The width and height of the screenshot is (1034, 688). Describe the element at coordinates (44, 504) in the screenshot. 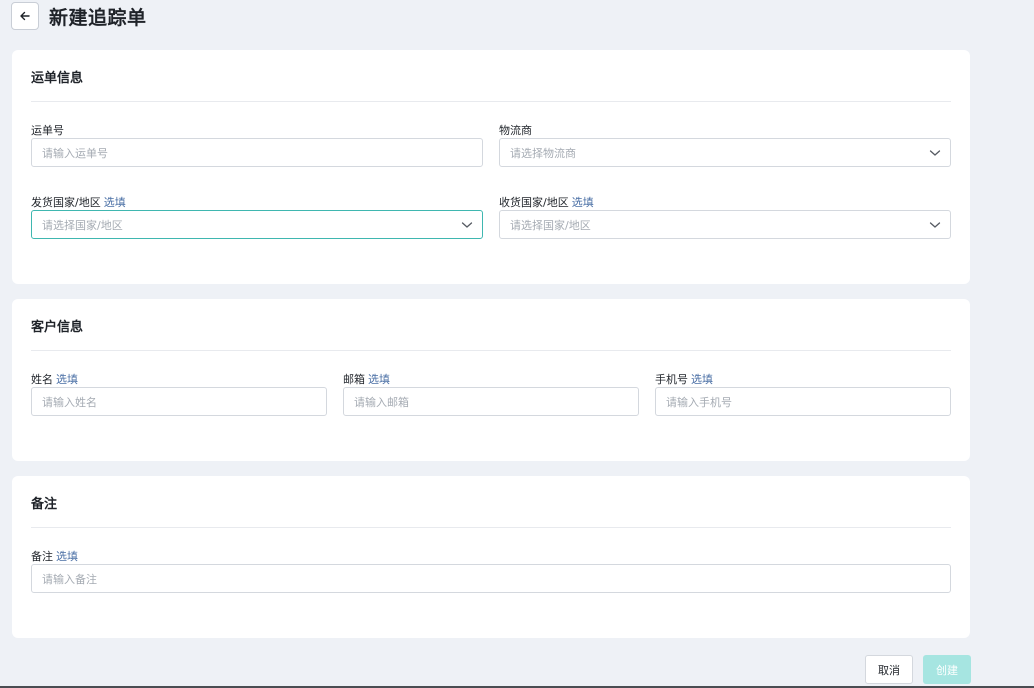

I see `remark-section-title: 备注` at that location.